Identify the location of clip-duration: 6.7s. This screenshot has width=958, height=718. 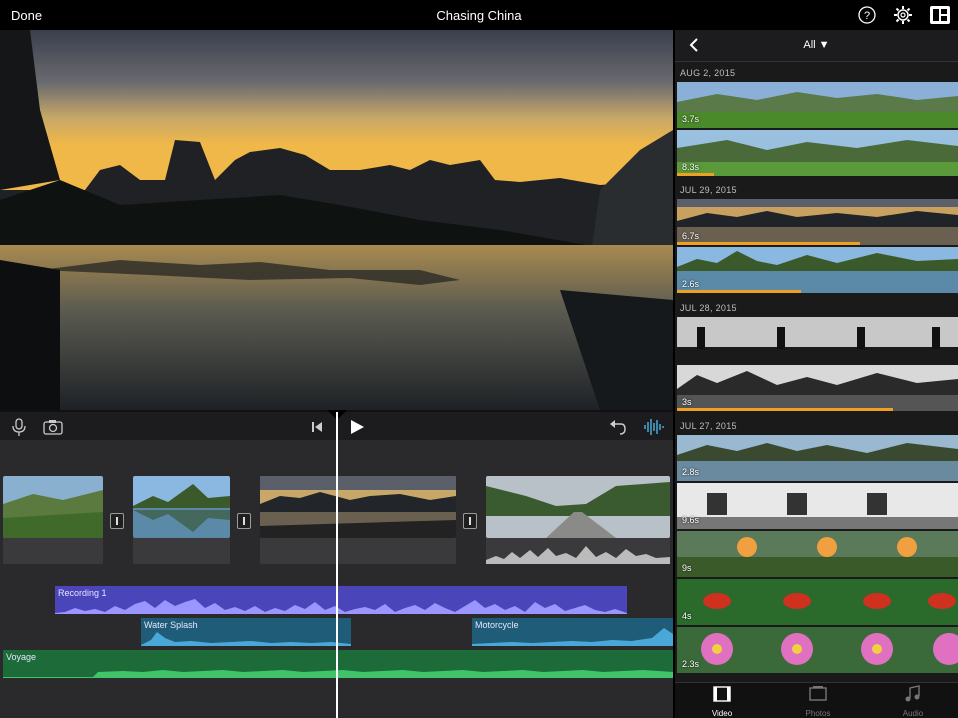
(691, 236).